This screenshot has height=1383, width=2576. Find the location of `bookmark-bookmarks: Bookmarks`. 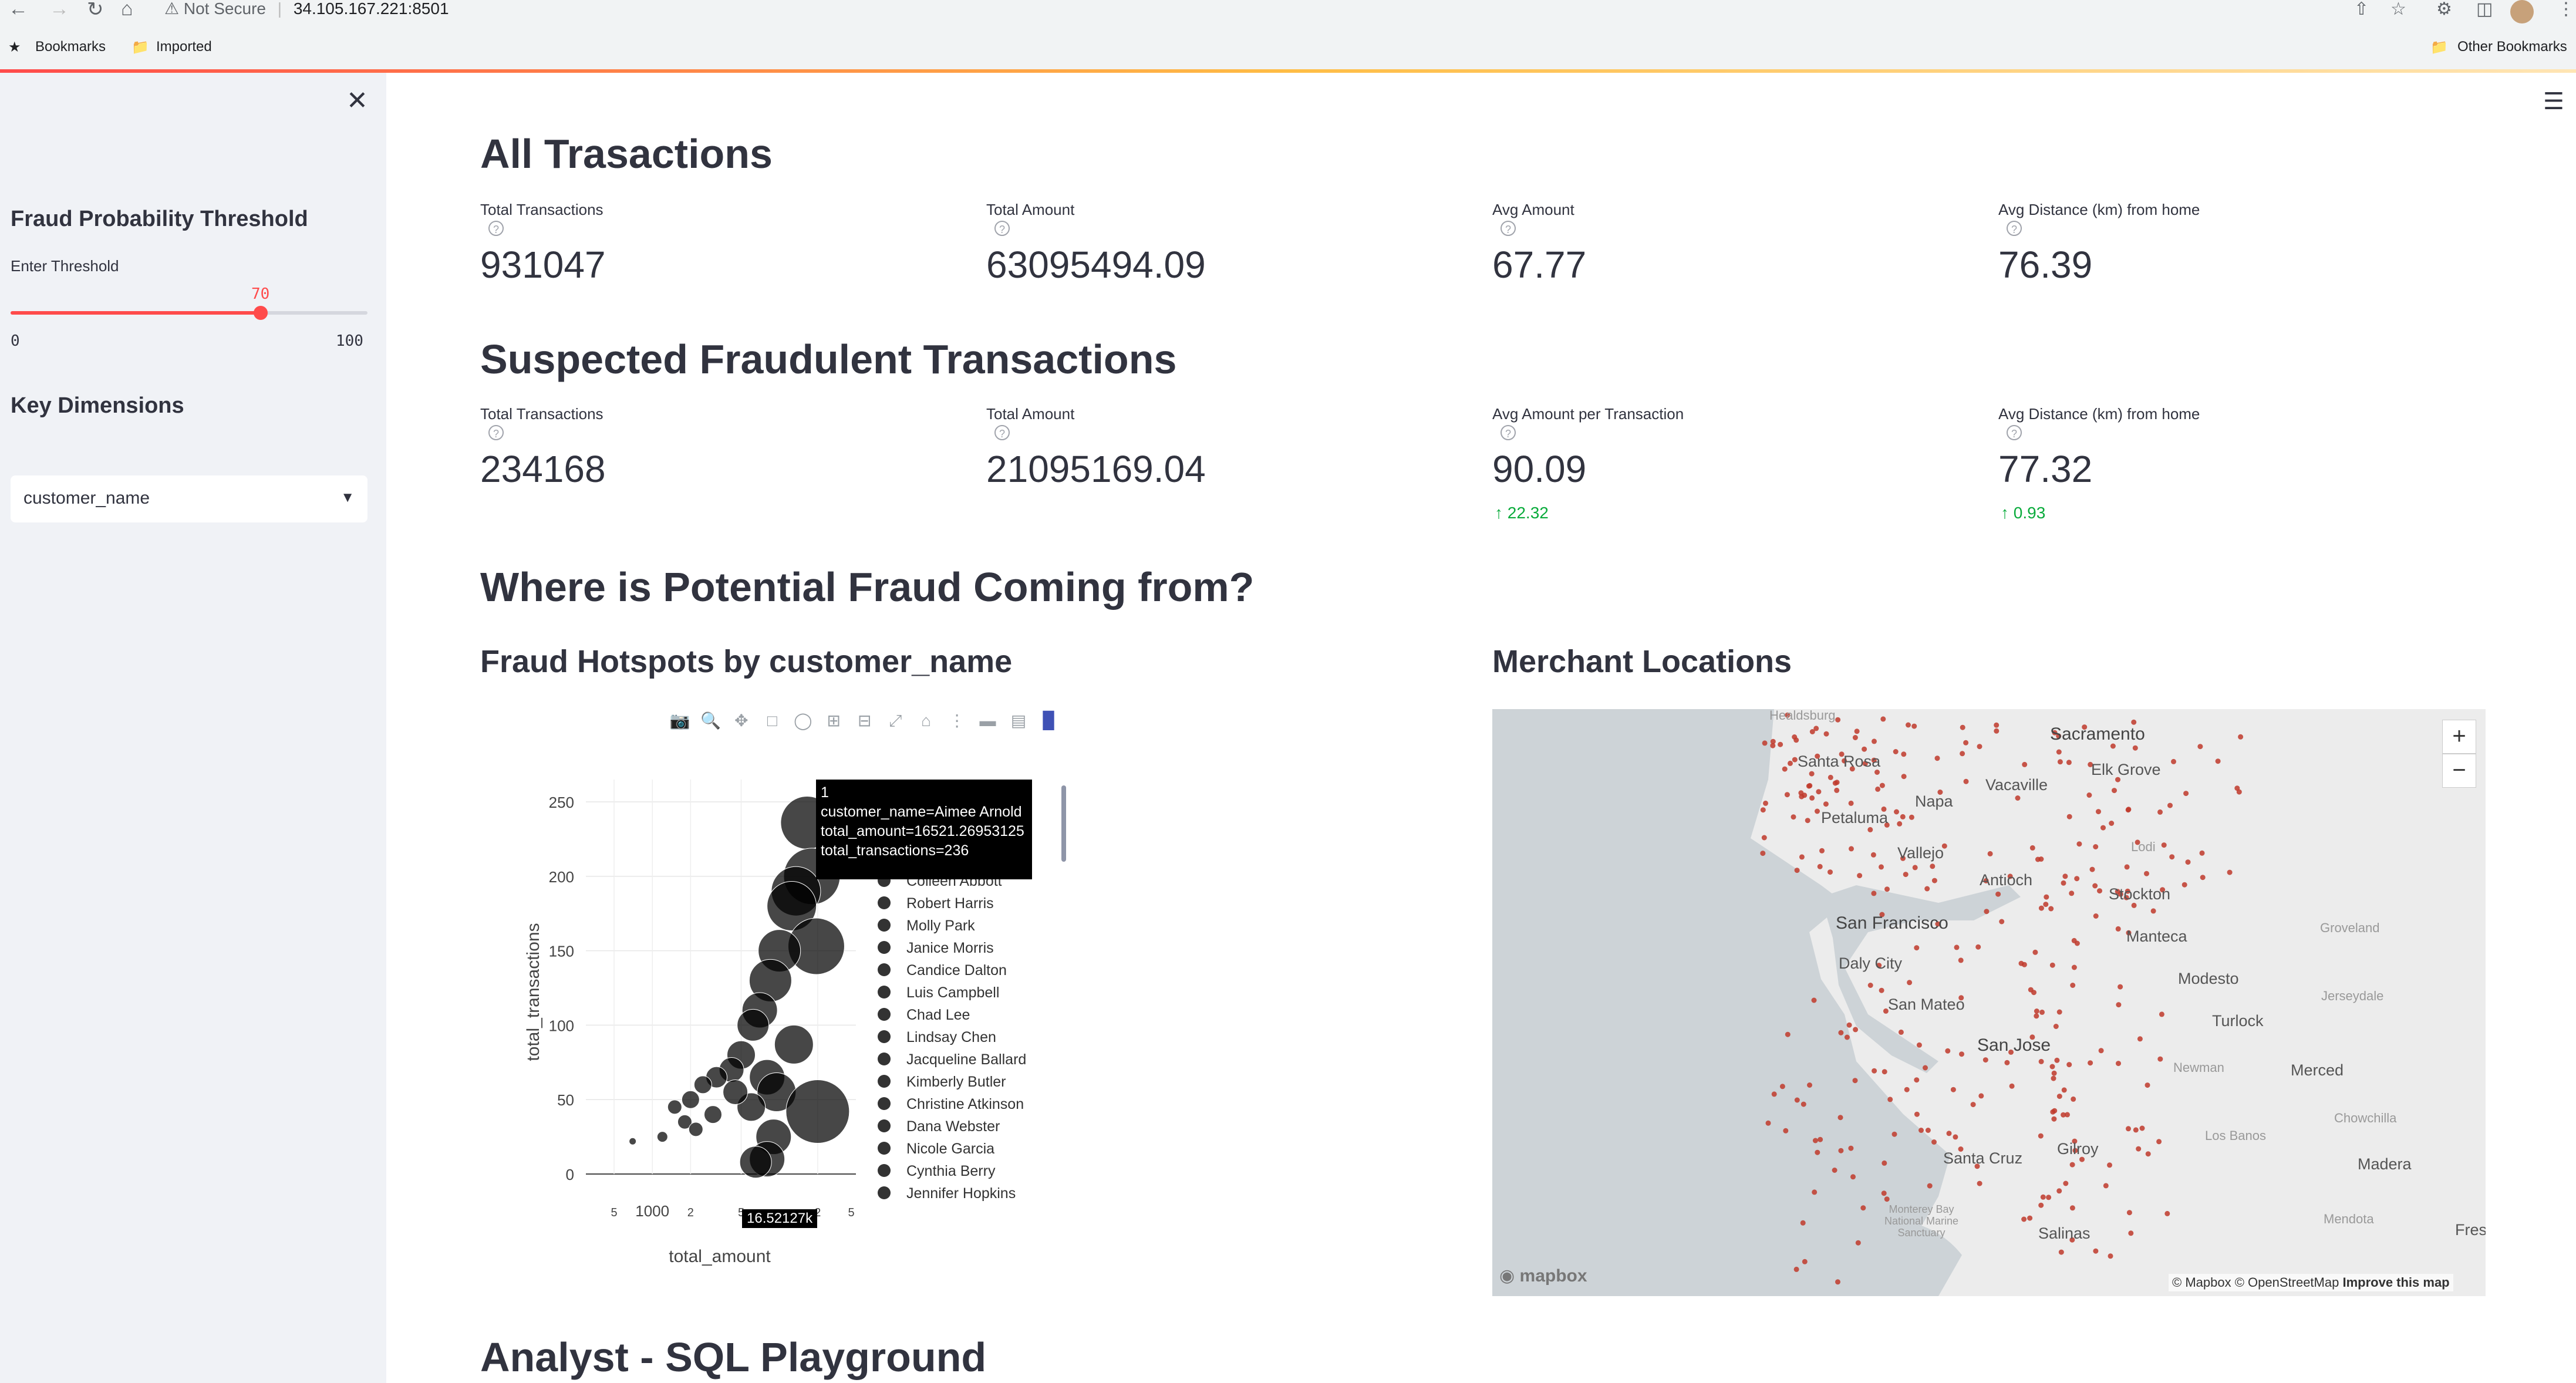

bookmark-bookmarks: Bookmarks is located at coordinates (70, 47).